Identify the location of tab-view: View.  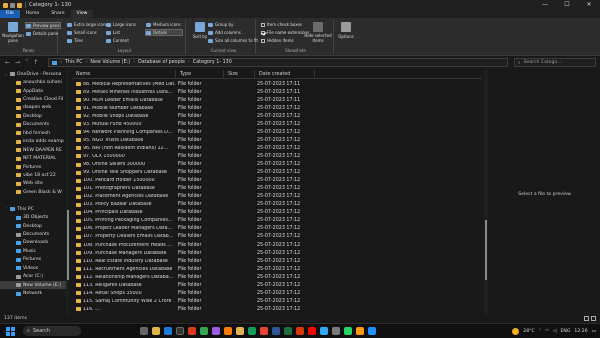
(82, 14).